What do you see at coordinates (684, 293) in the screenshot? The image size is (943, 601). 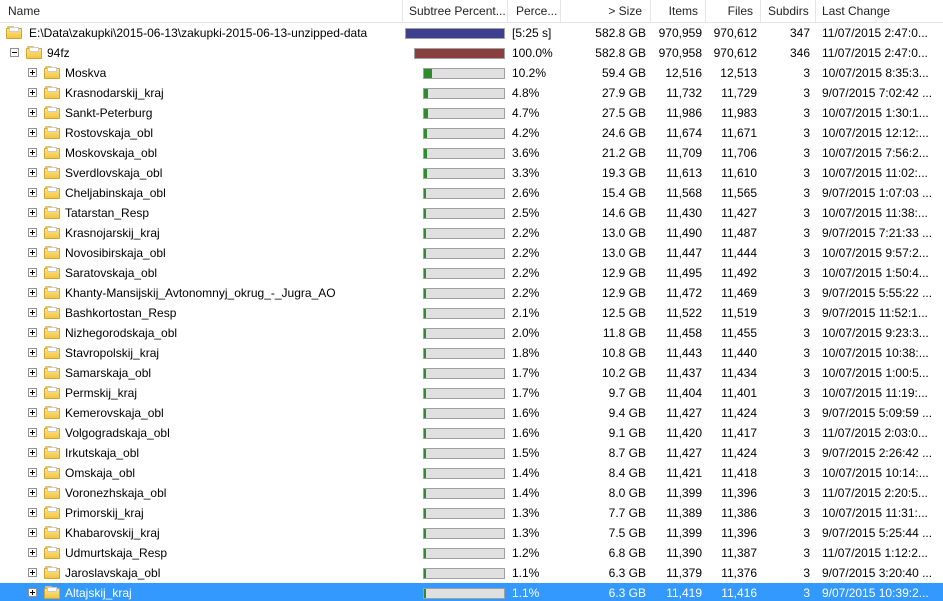 I see `items-value: 11,472` at bounding box center [684, 293].